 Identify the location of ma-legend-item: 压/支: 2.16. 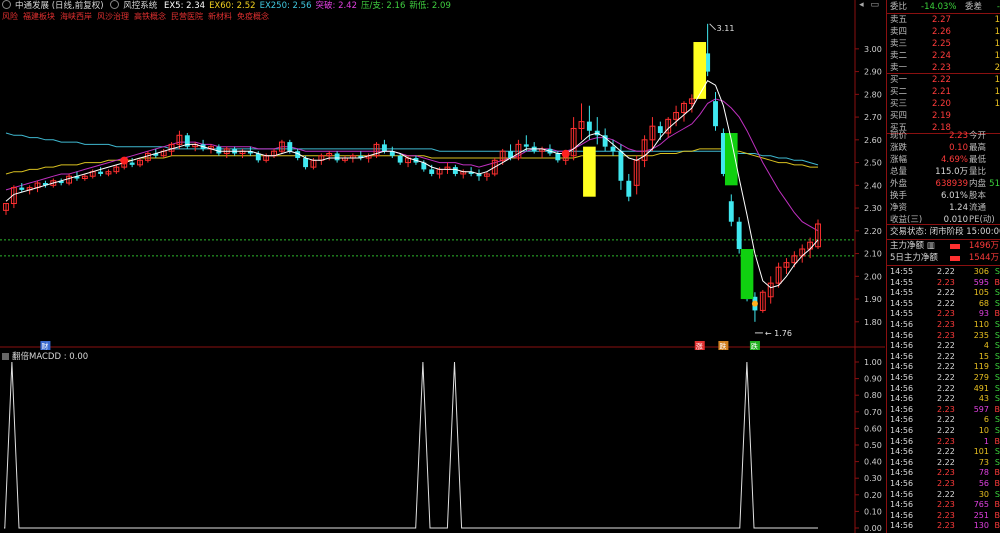
(383, 6).